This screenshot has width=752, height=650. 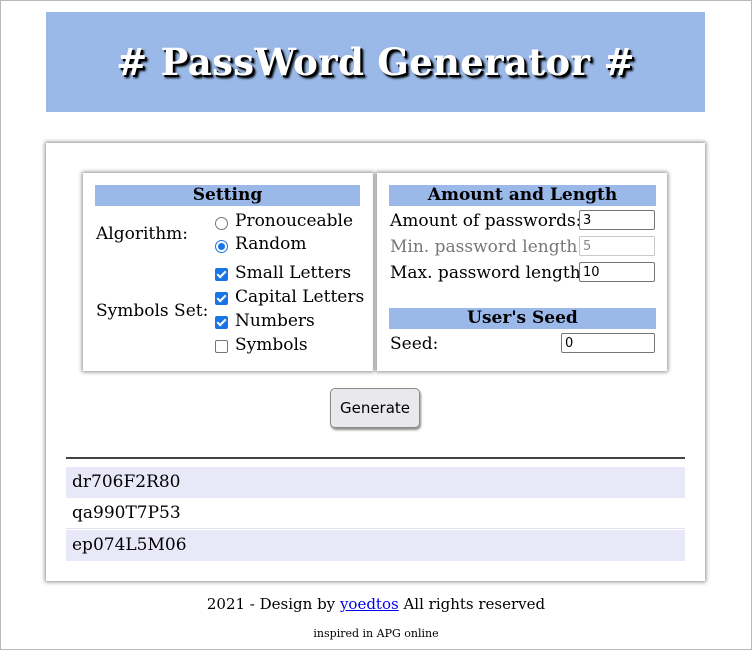 I want to click on radio-random-label: Random, so click(x=271, y=244).